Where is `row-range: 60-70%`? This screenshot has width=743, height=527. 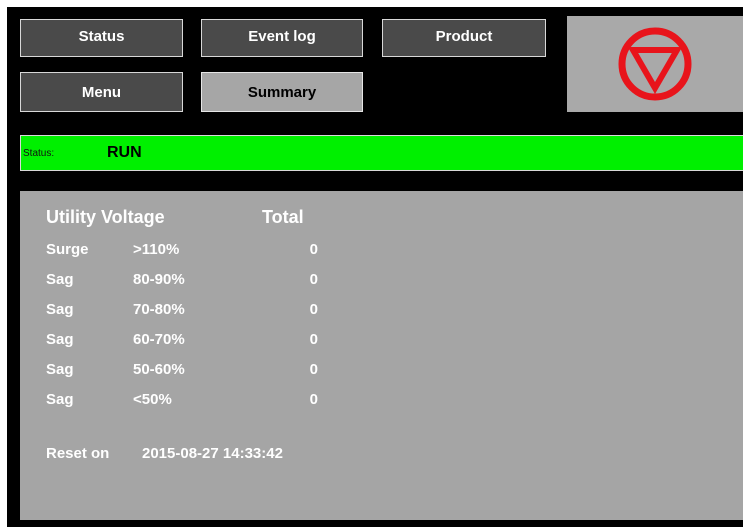
row-range: 60-70% is located at coordinates (159, 339).